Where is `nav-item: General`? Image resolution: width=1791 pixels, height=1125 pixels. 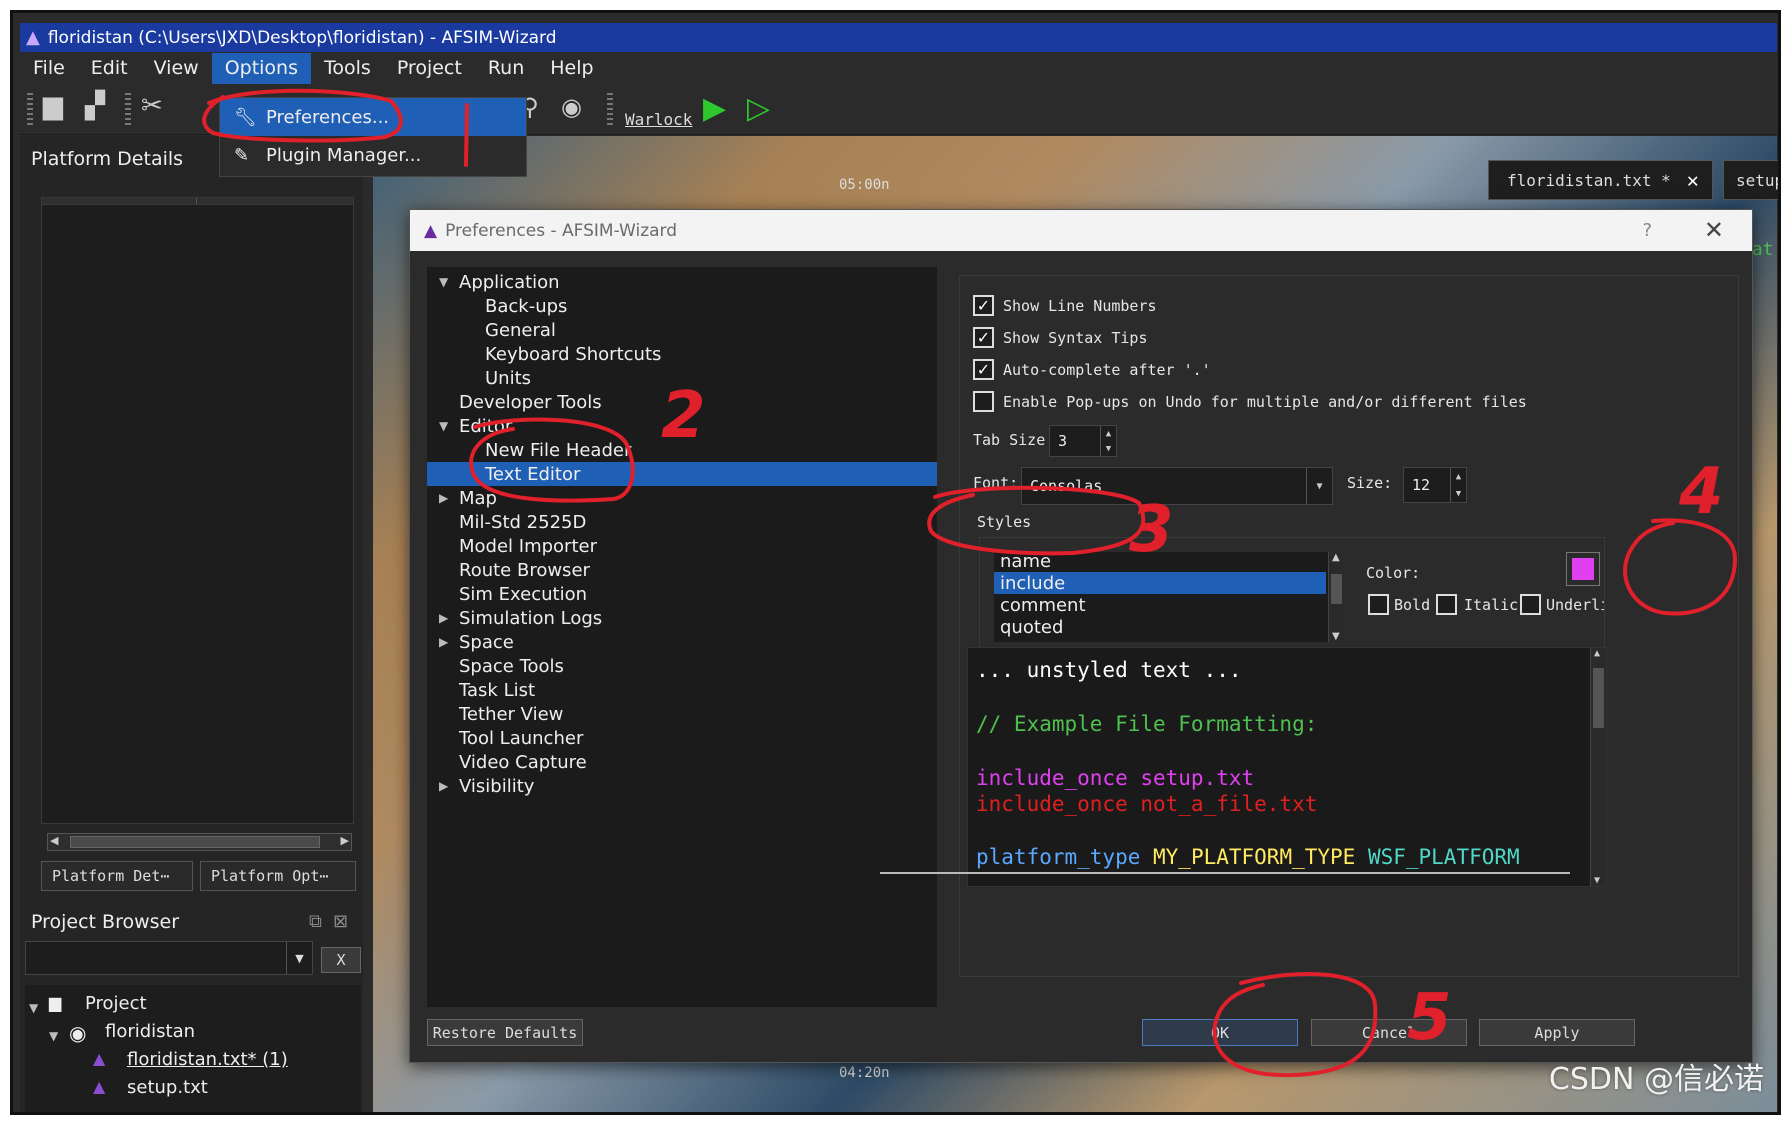
nav-item: General is located at coordinates (682, 330).